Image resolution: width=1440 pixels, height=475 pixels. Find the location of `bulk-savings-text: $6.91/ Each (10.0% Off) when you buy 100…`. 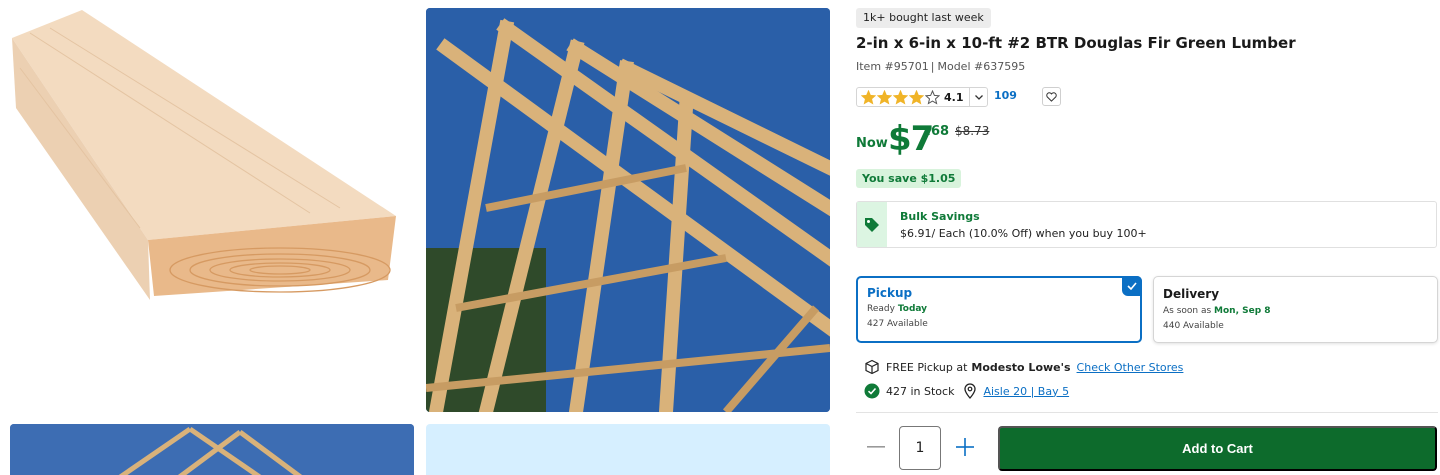

bulk-savings-text: $6.91/ Each (10.0% Off) when you buy 100… is located at coordinates (1023, 233).